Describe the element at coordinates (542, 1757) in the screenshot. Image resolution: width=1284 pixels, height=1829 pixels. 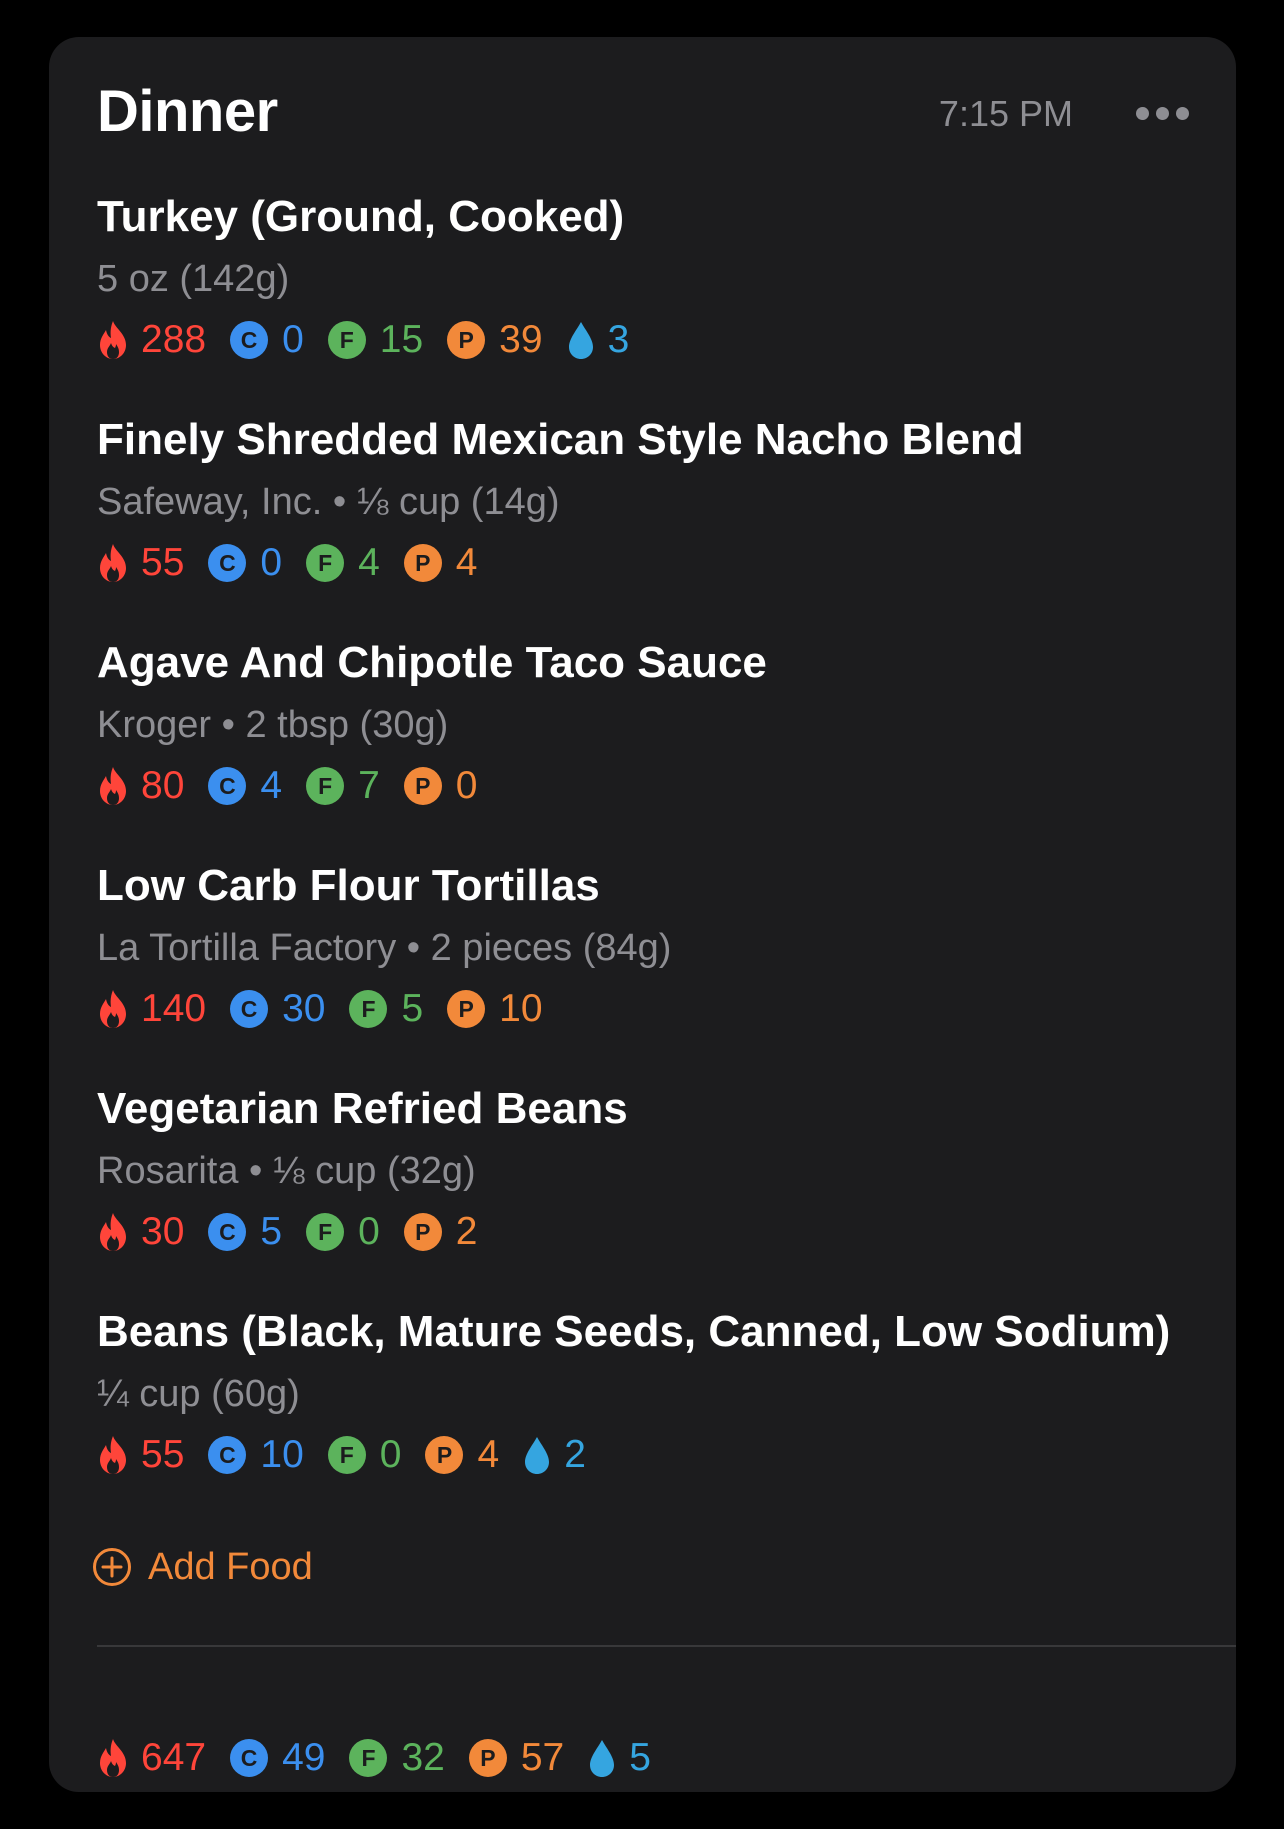
I see `protein-value: 57` at that location.